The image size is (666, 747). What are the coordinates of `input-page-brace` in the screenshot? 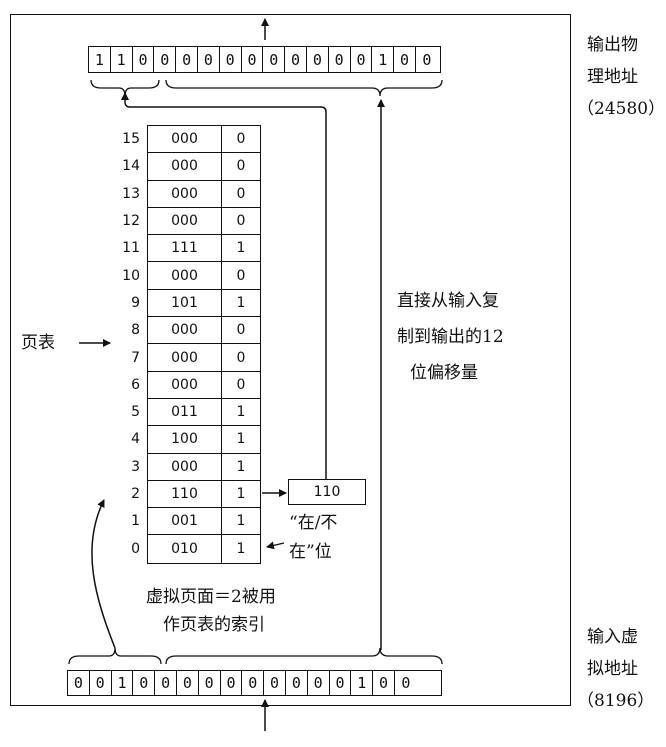 It's located at (115, 656).